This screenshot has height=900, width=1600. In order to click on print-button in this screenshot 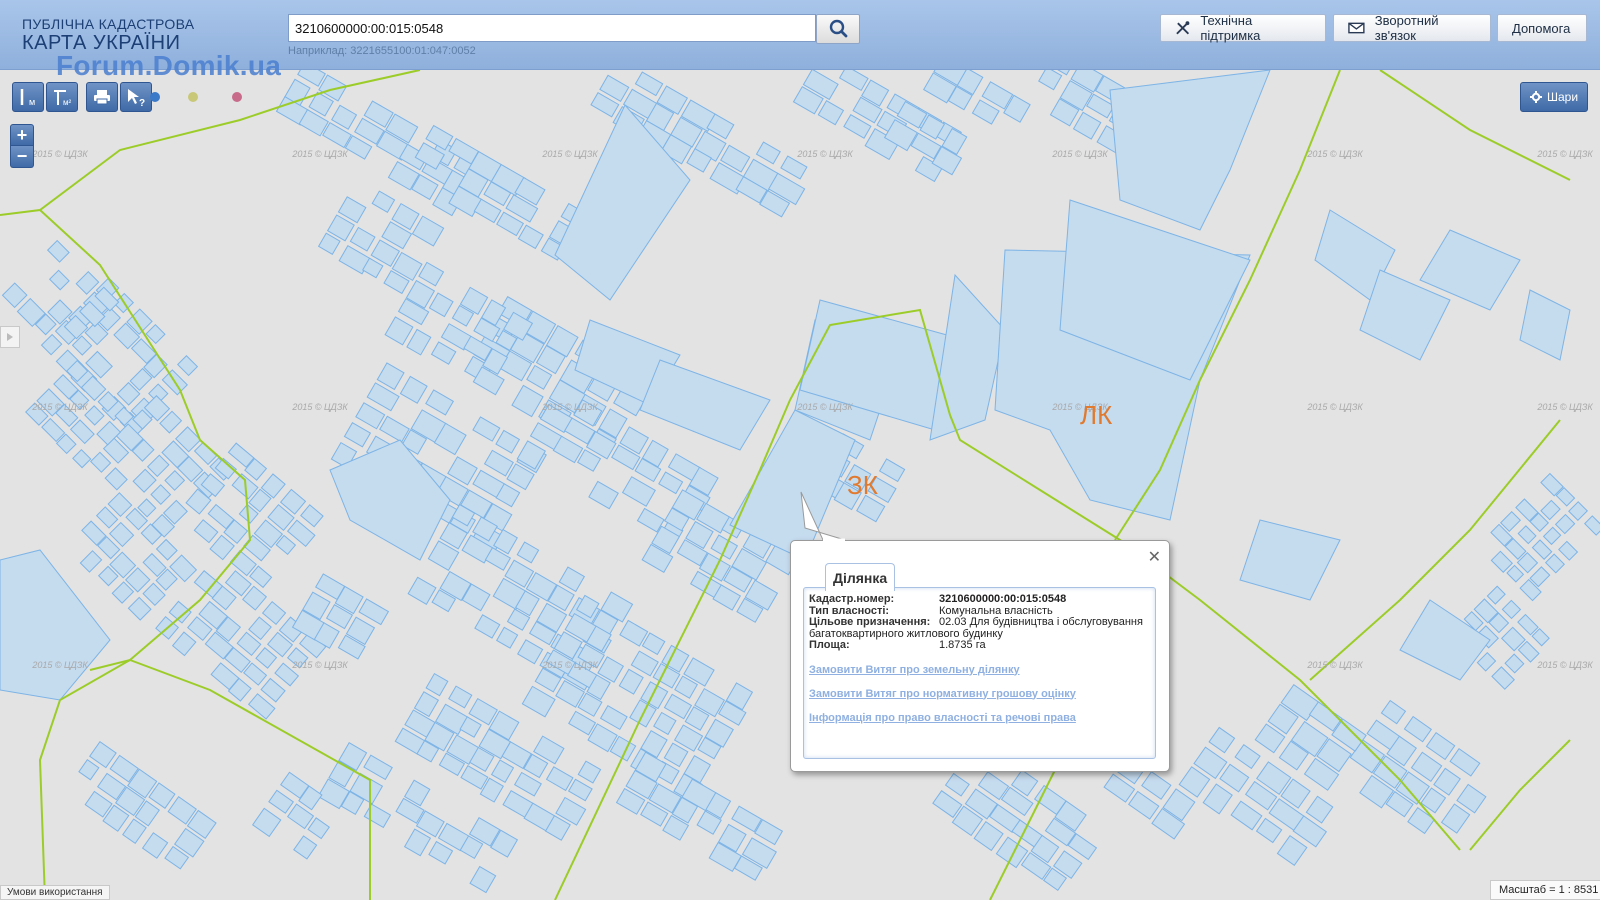, I will do `click(102, 97)`.